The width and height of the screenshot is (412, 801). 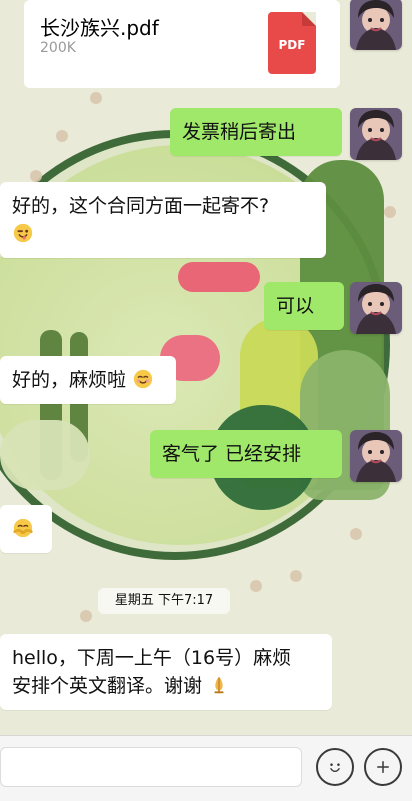 I want to click on outgoing-message: 可以, so click(x=304, y=306).